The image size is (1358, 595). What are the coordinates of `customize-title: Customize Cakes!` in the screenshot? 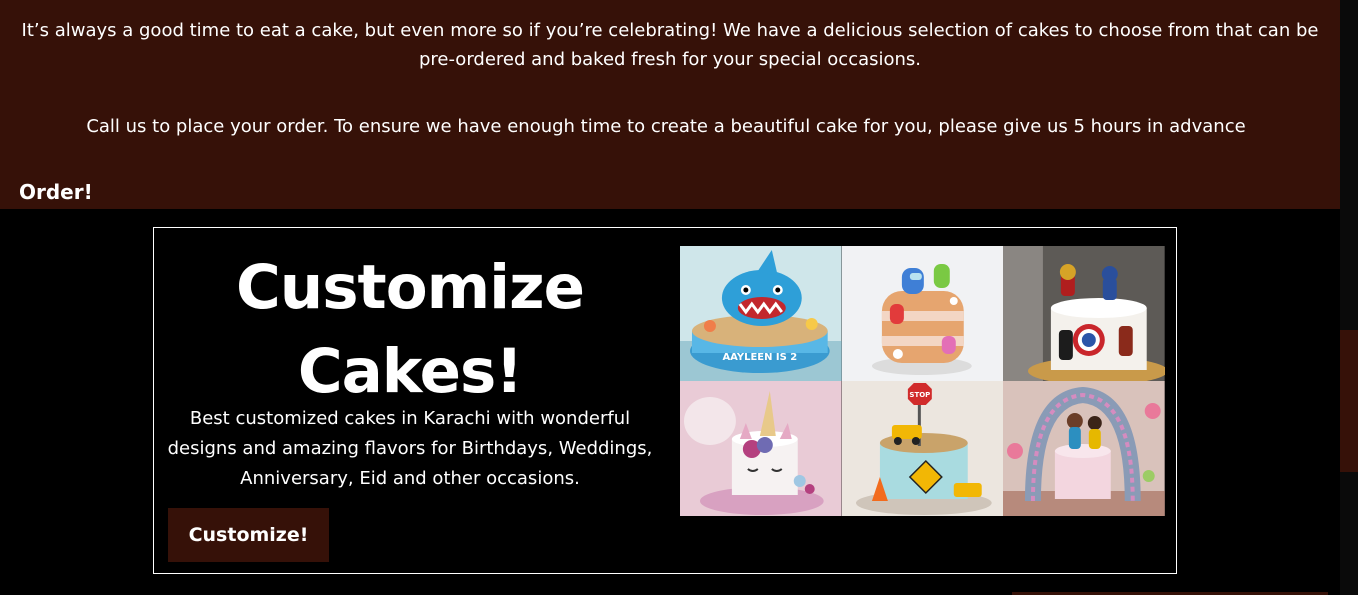 It's located at (410, 329).